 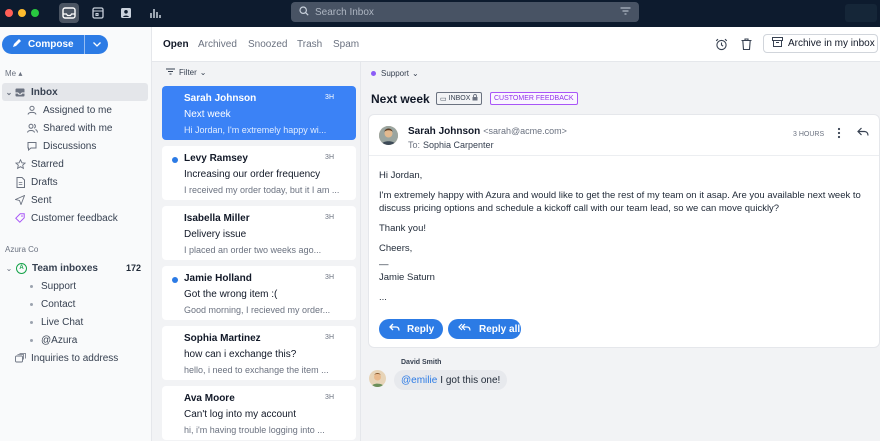 What do you see at coordinates (74, 358) in the screenshot?
I see `sidebar-item-inquiries: Inquiries to address` at bounding box center [74, 358].